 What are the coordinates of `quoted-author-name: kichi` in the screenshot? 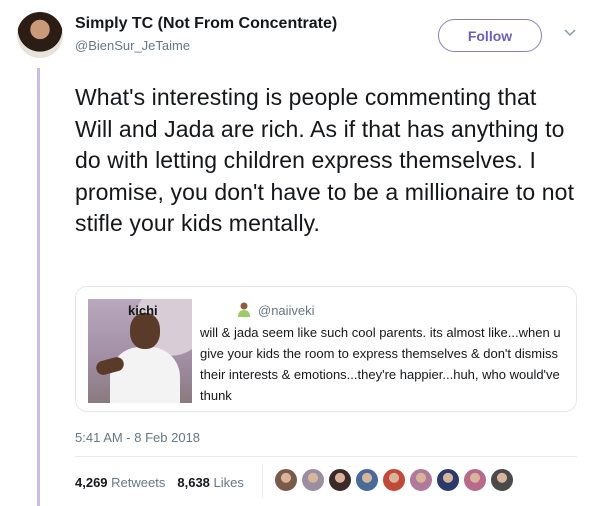 It's located at (143, 310).